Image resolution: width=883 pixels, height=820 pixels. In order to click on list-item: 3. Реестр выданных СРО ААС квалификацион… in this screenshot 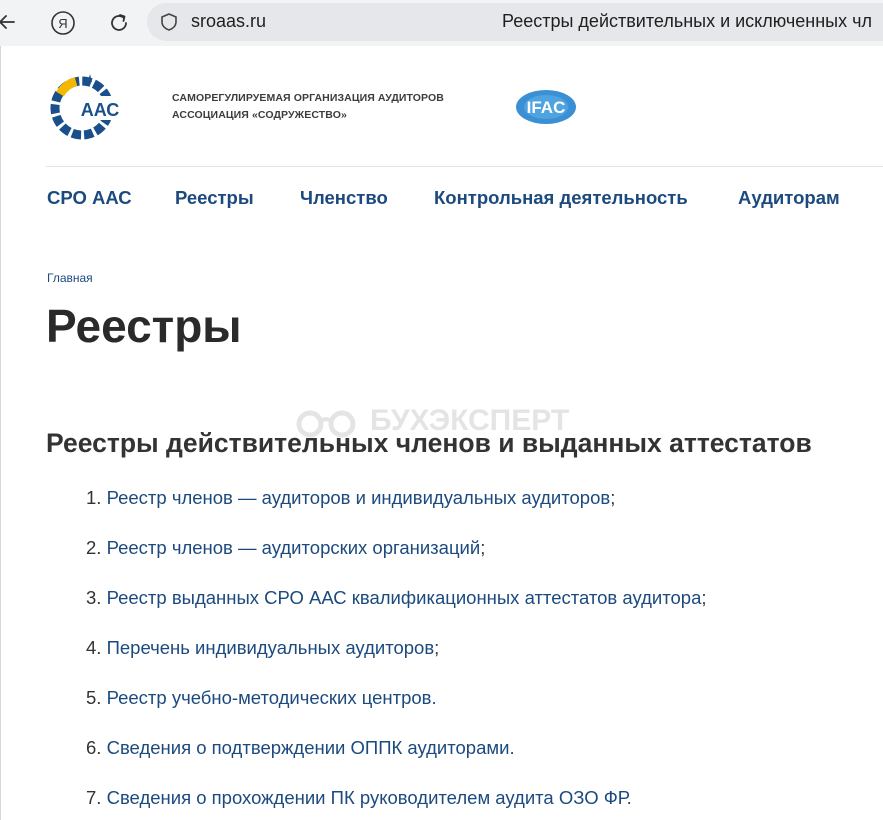, I will do `click(396, 598)`.